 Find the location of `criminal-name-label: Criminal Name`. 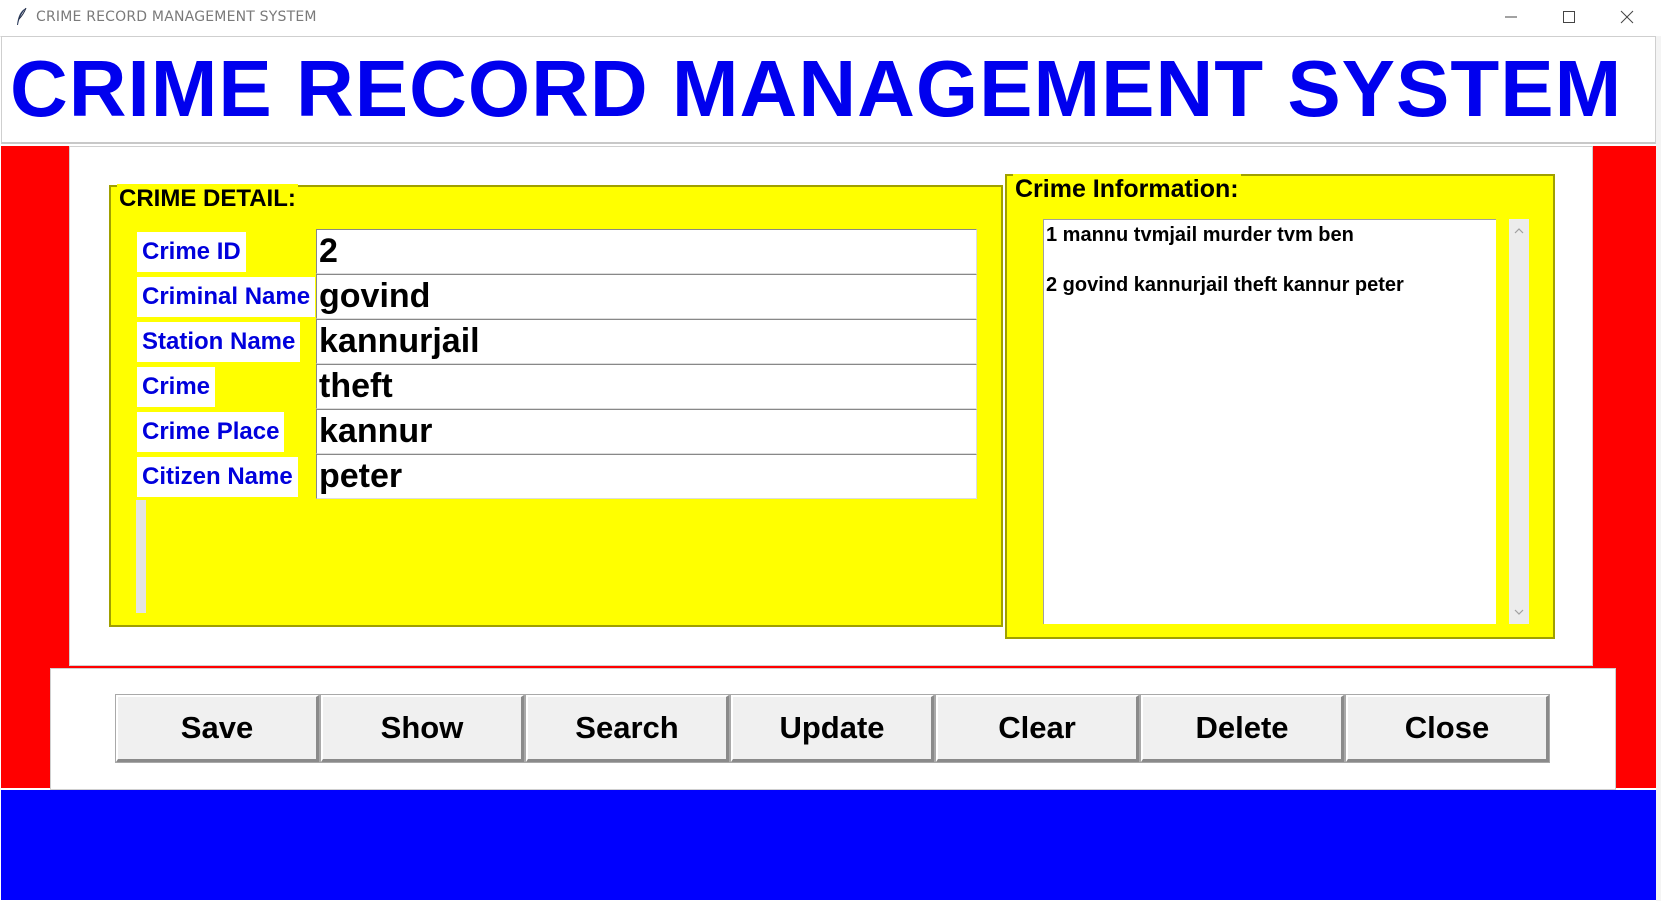

criminal-name-label: Criminal Name is located at coordinates (226, 297).